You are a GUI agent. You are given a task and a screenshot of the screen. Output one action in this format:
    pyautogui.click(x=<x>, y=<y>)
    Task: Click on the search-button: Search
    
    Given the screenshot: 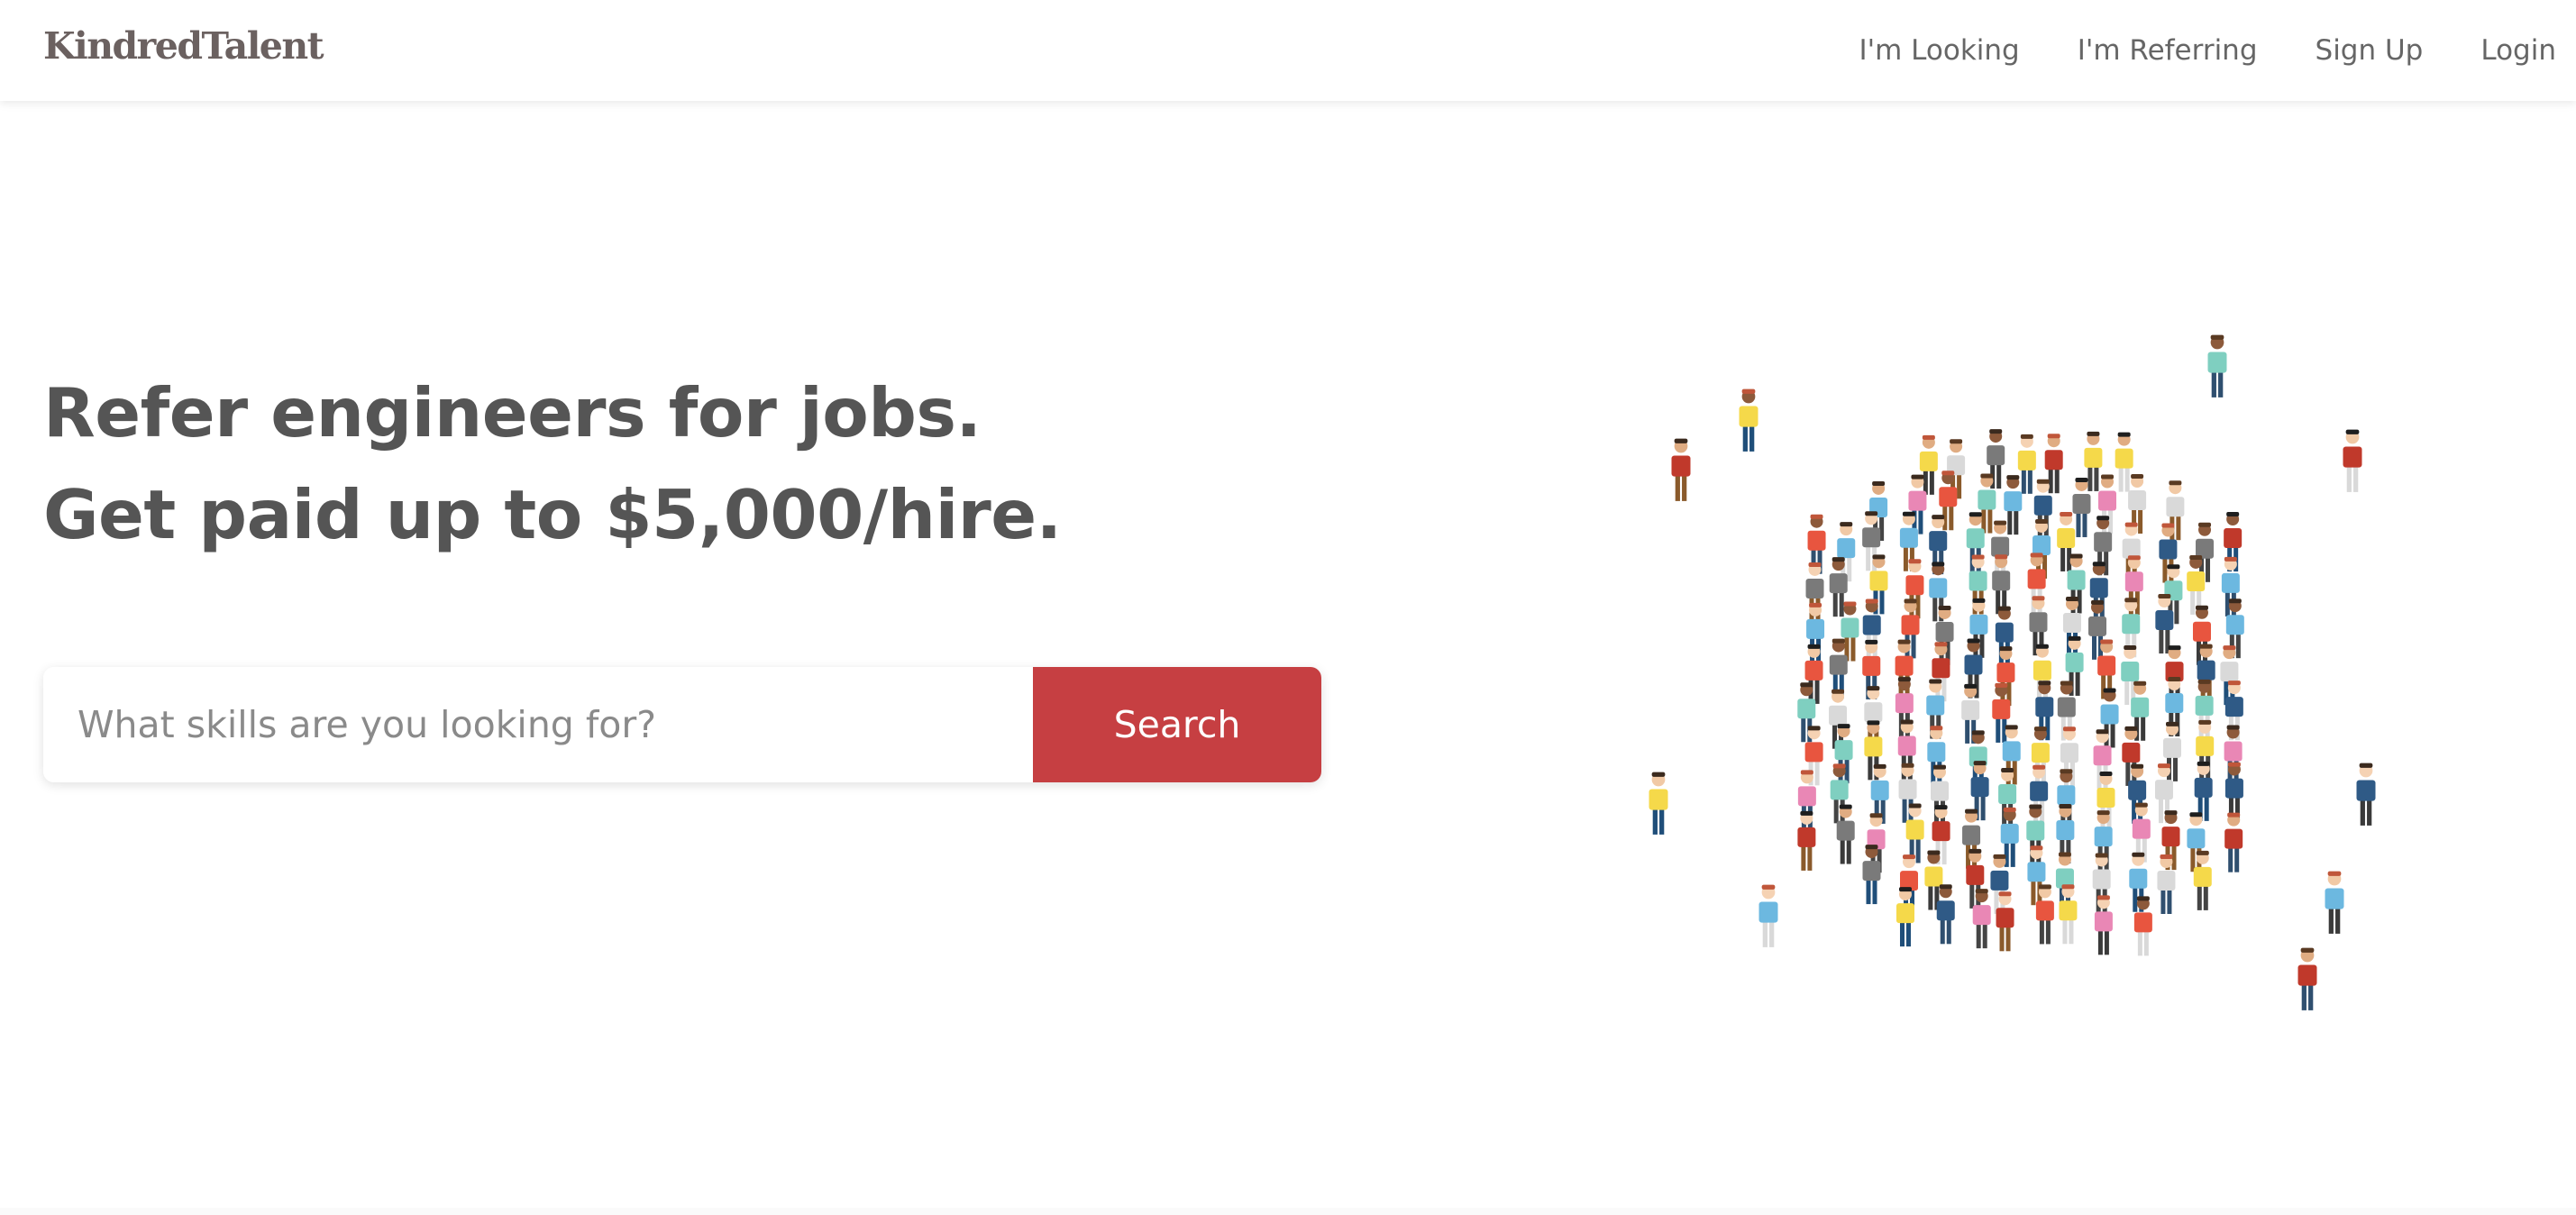 What is the action you would take?
    pyautogui.click(x=1177, y=724)
    